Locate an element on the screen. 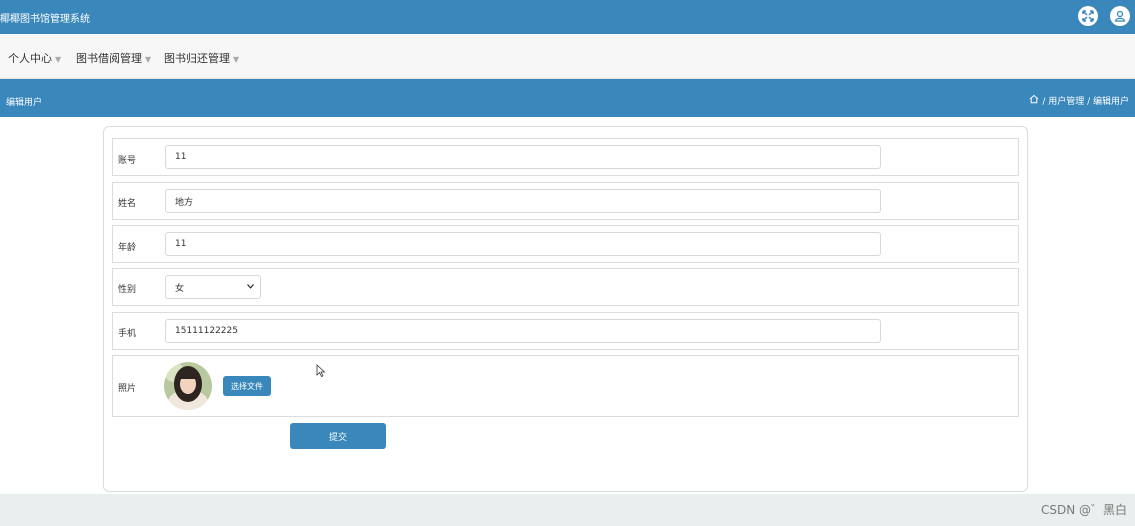 This screenshot has height=526, width=1135. breadcrumb: / 用户管理 / 编辑用户 is located at coordinates (1079, 100).